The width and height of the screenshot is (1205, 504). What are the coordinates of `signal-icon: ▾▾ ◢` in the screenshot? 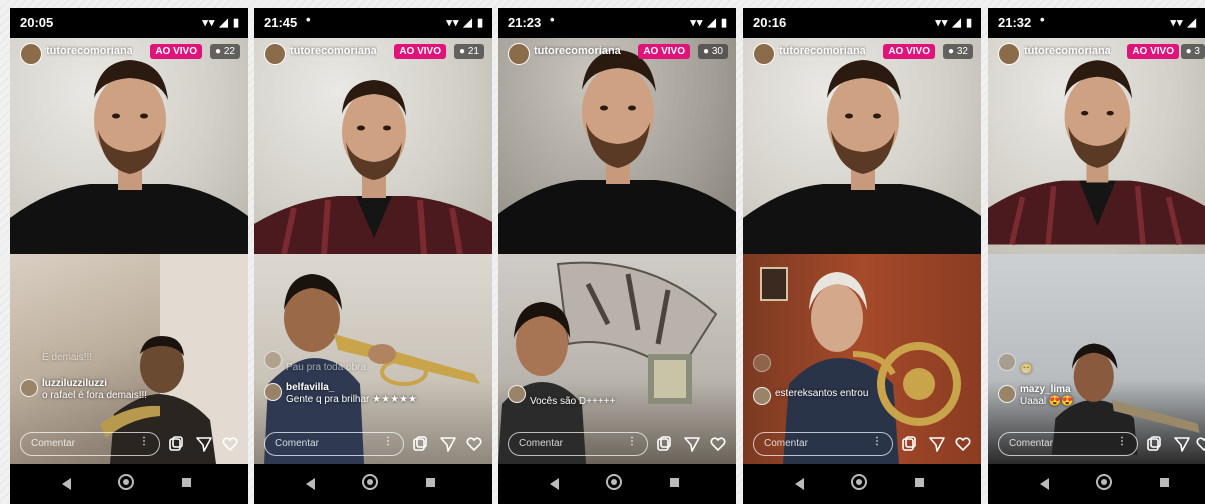 It's located at (1183, 23).